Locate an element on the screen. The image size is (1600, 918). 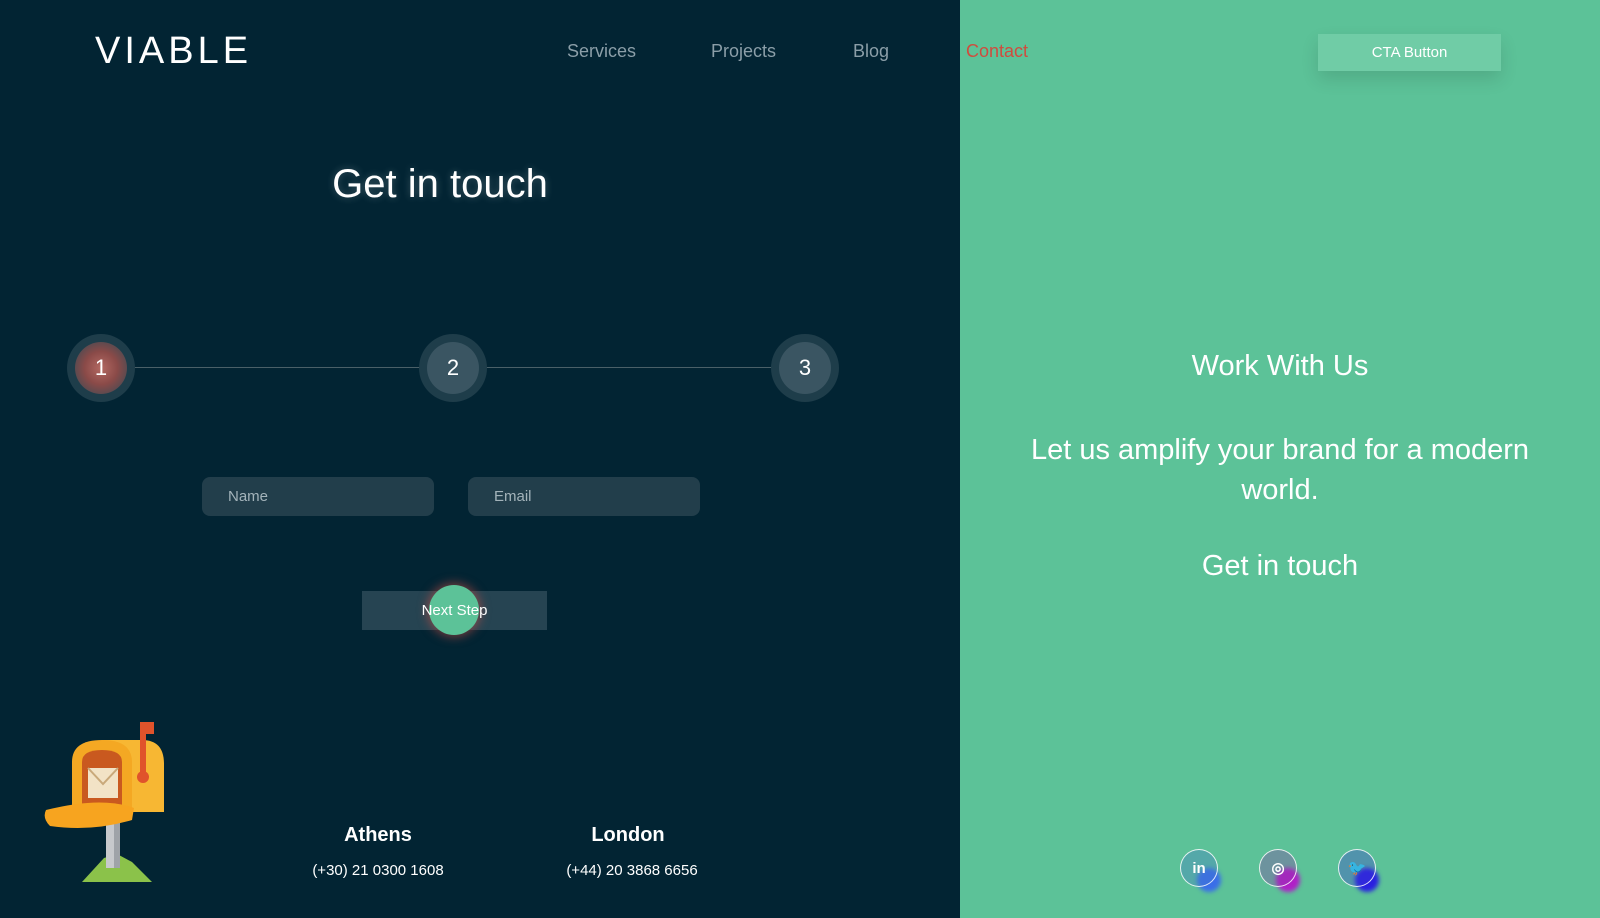
nav-projects: Projects is located at coordinates (743, 51).